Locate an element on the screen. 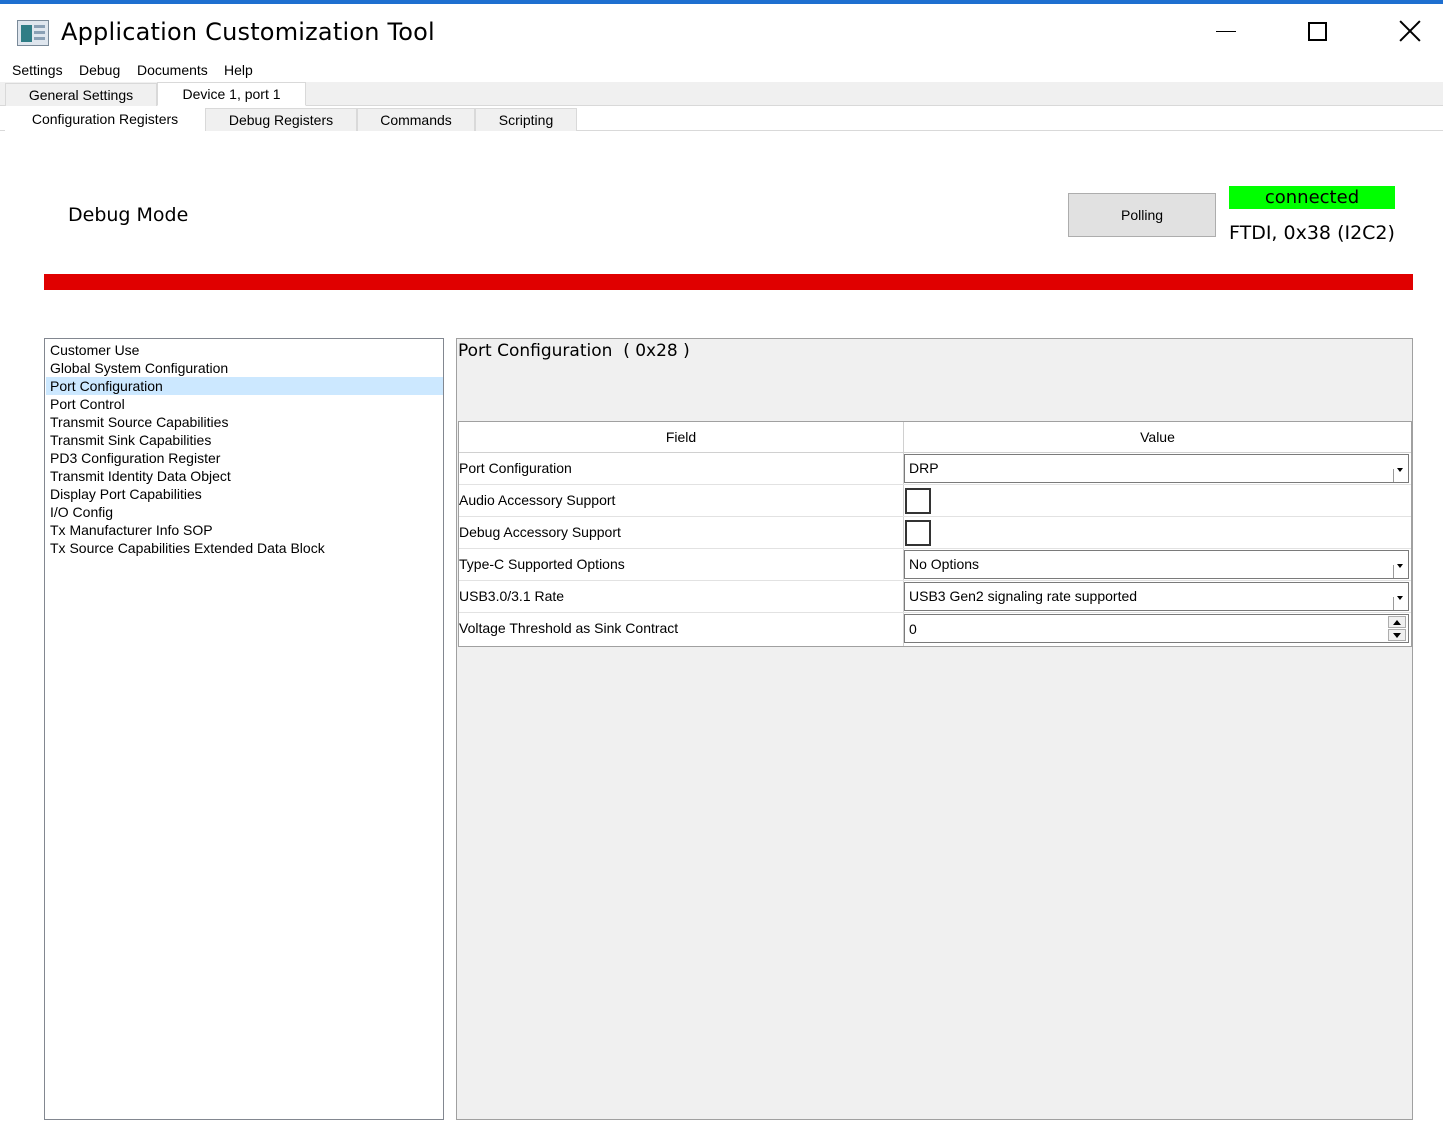  table-row: Port Configuration DRP is located at coordinates (935, 469).